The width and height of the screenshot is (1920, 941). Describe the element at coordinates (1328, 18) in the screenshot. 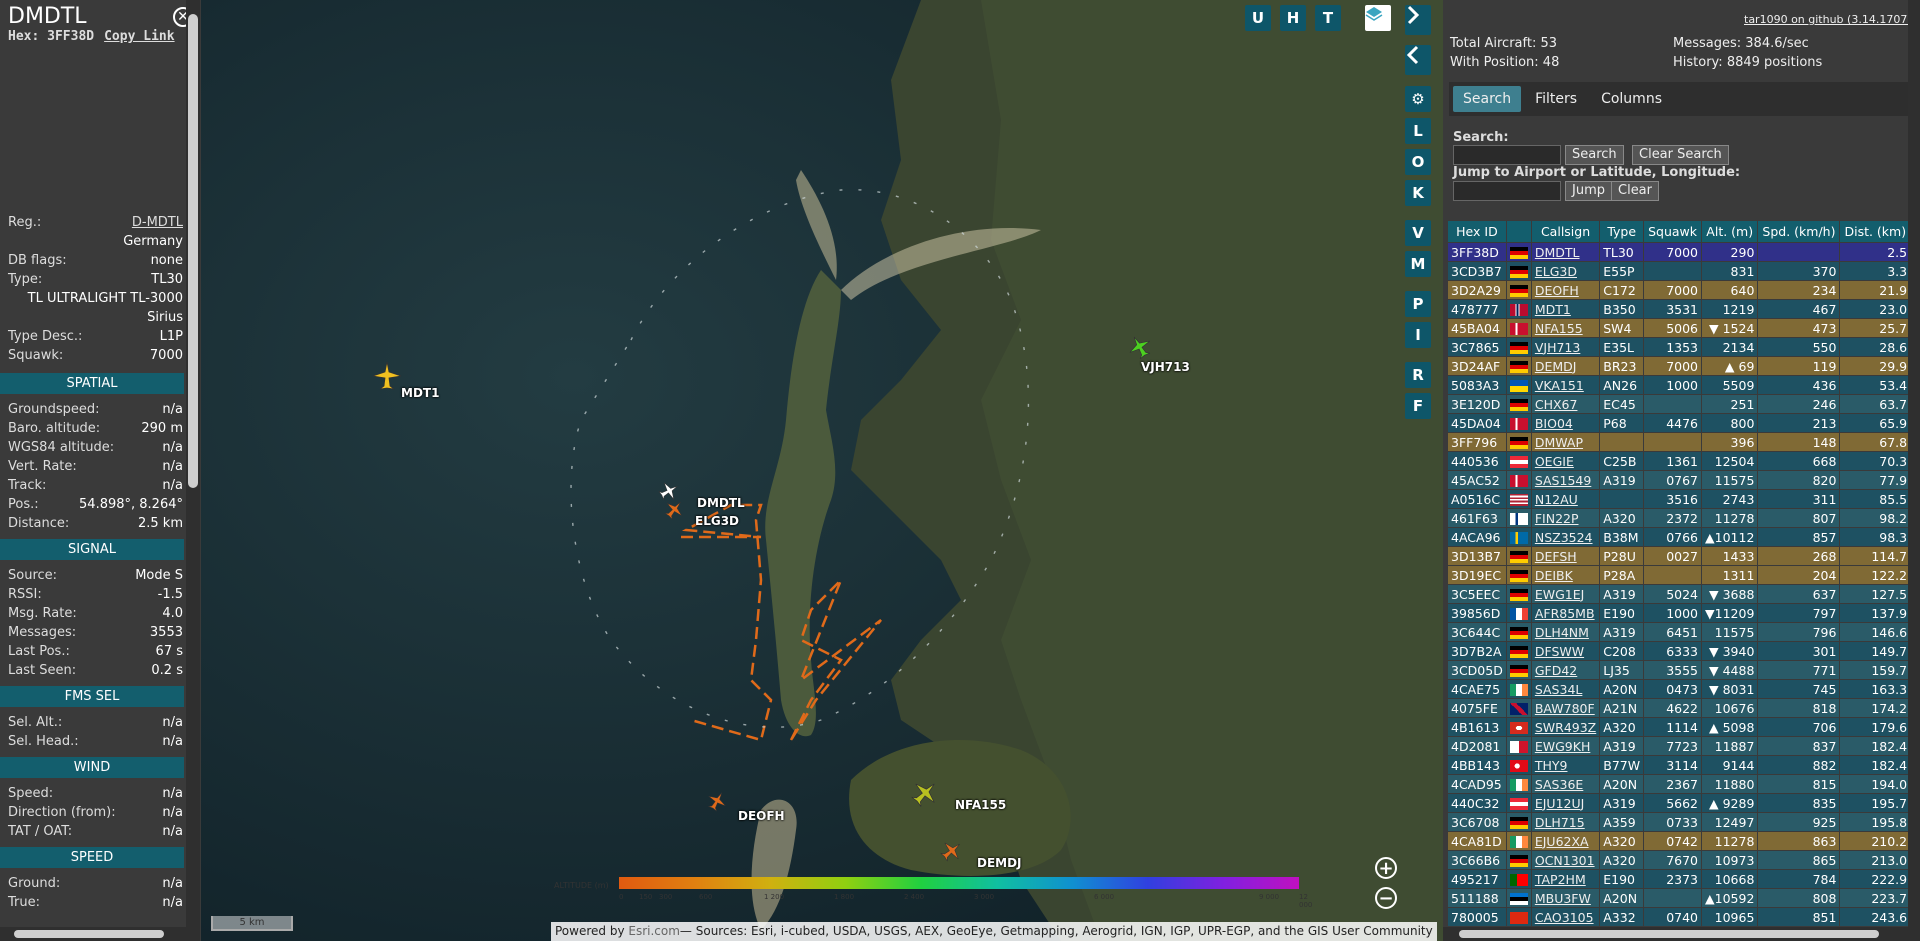

I see `toggle-t-button: T` at that location.